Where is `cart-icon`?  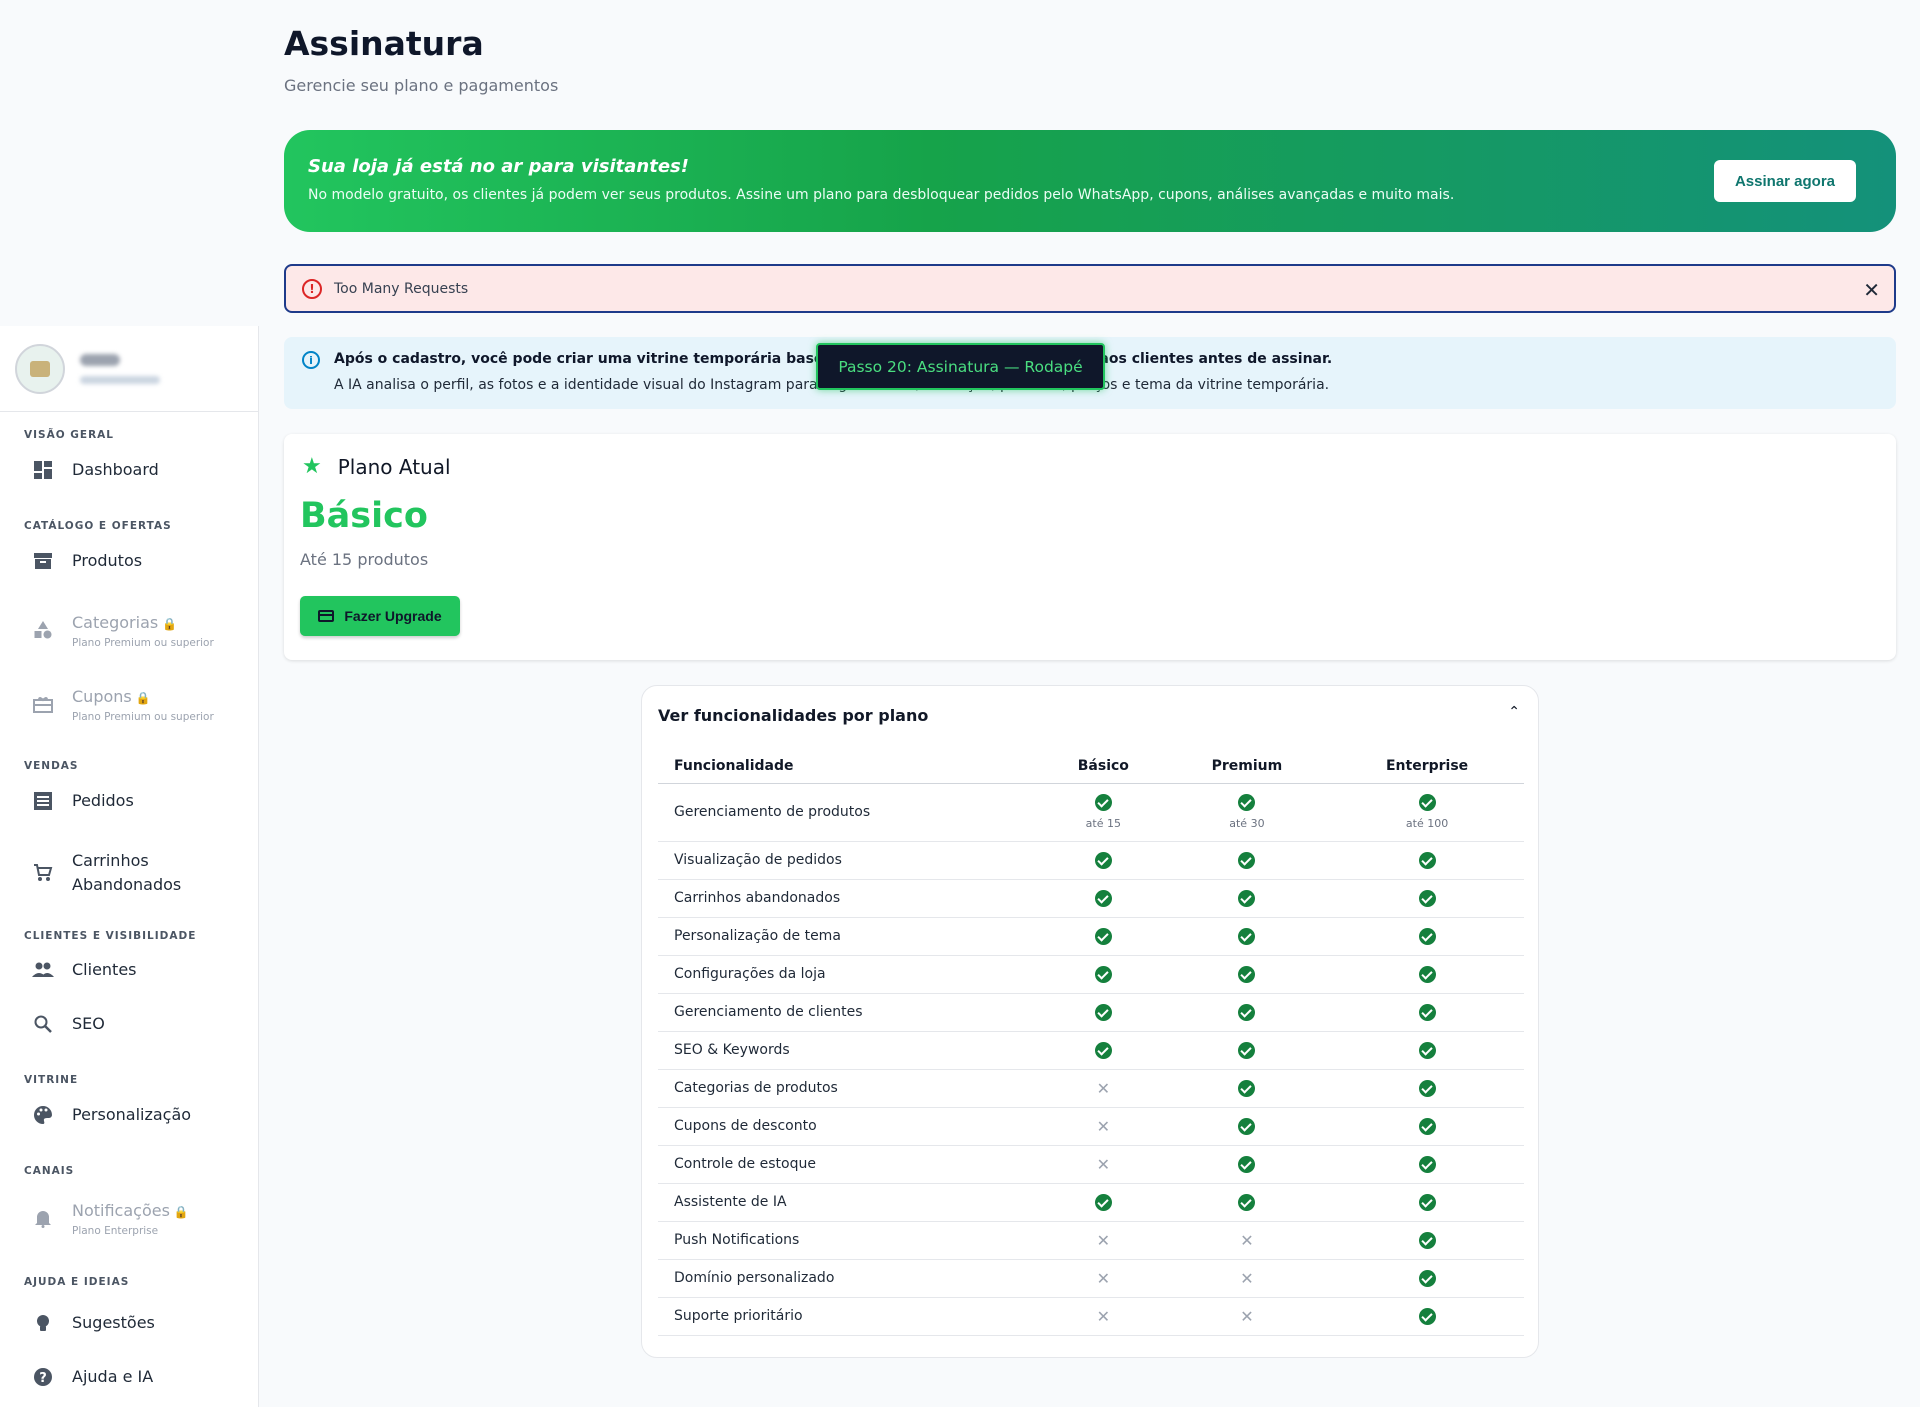
cart-icon is located at coordinates (43, 873).